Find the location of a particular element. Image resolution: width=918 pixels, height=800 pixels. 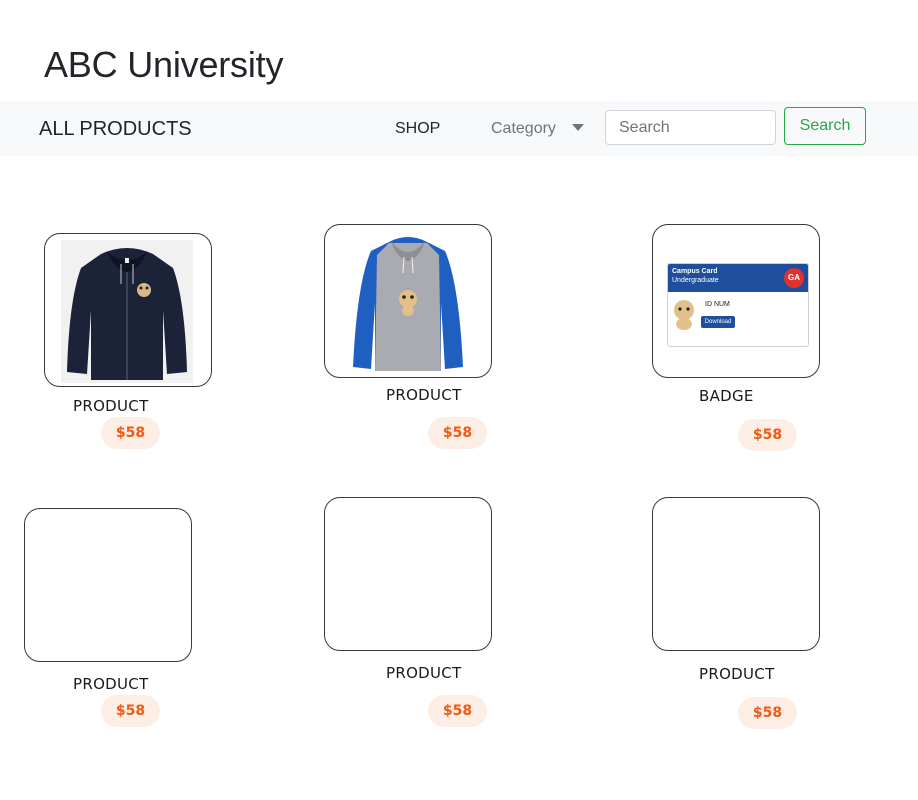

search-input is located at coordinates (690, 127).